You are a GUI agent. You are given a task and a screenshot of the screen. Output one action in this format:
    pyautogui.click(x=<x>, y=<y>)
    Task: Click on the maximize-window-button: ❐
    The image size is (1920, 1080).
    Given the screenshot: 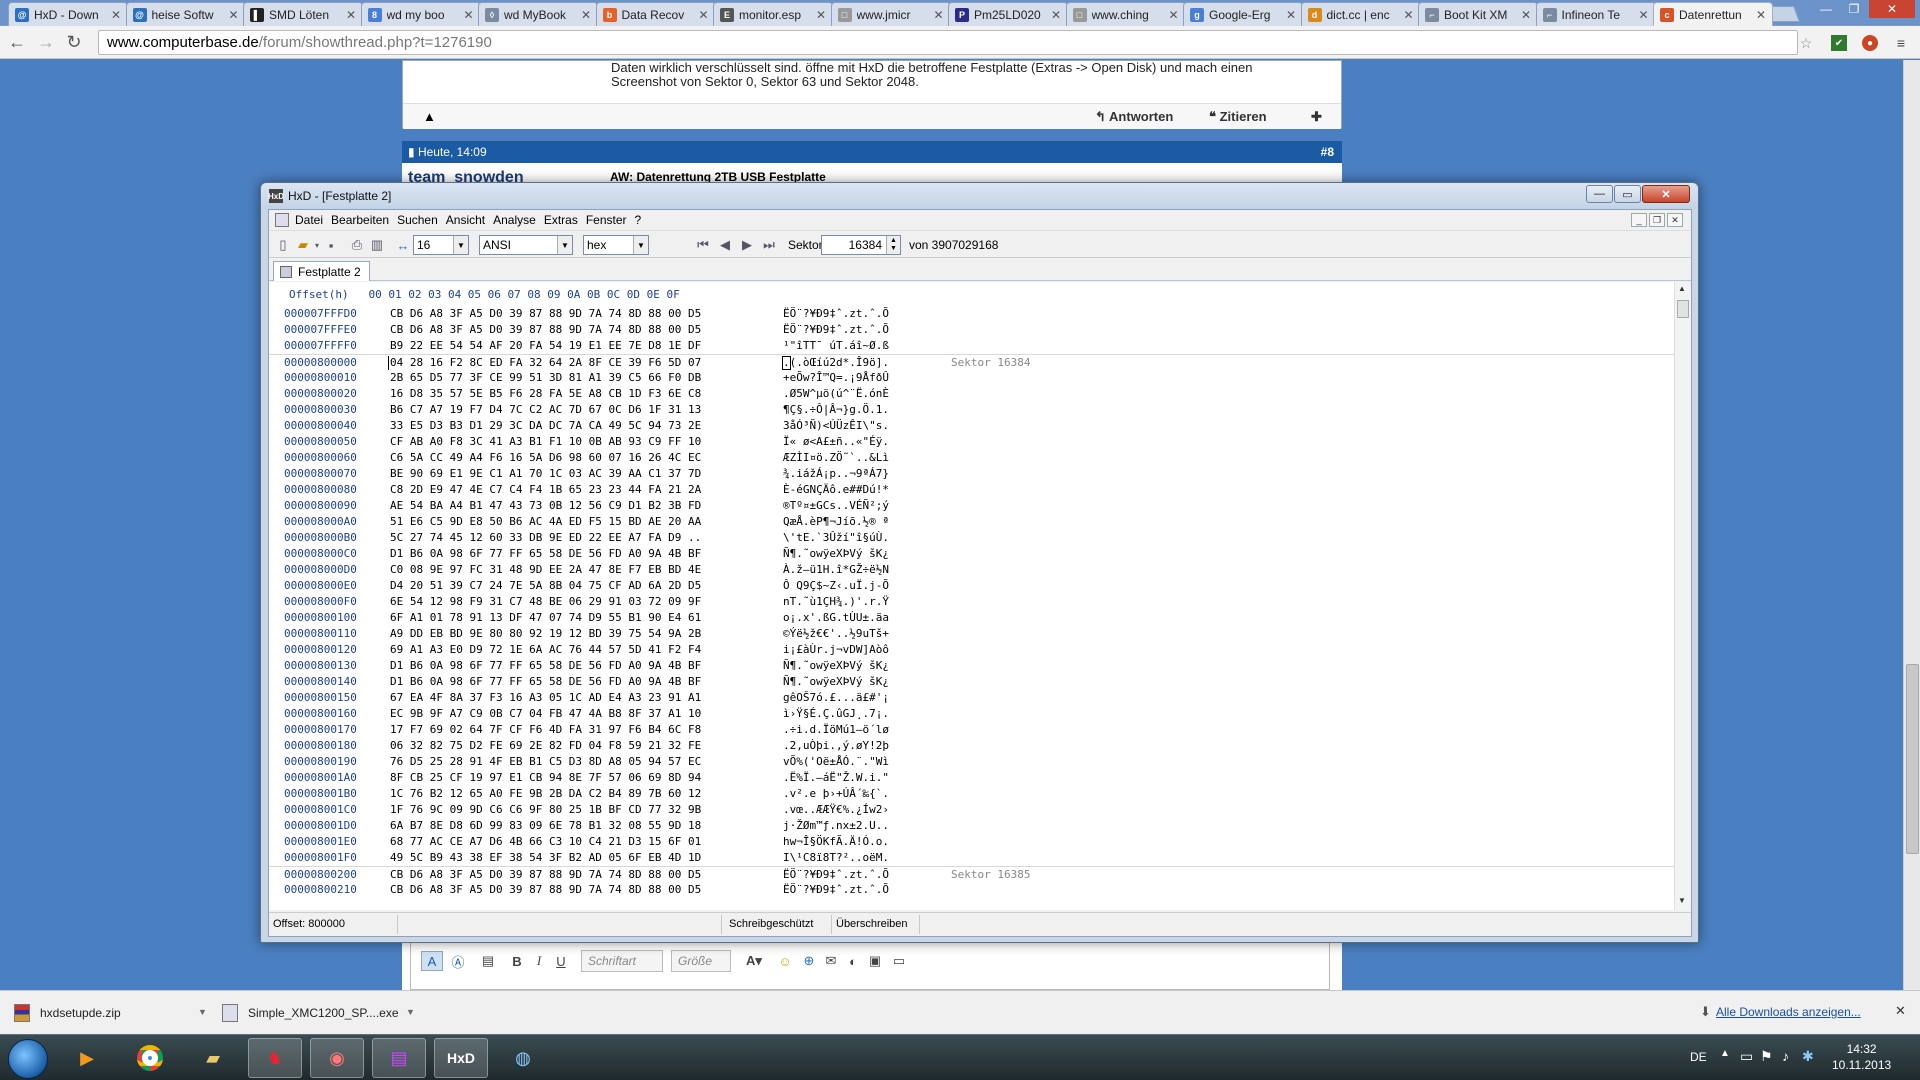 What is the action you would take?
    pyautogui.click(x=1854, y=9)
    